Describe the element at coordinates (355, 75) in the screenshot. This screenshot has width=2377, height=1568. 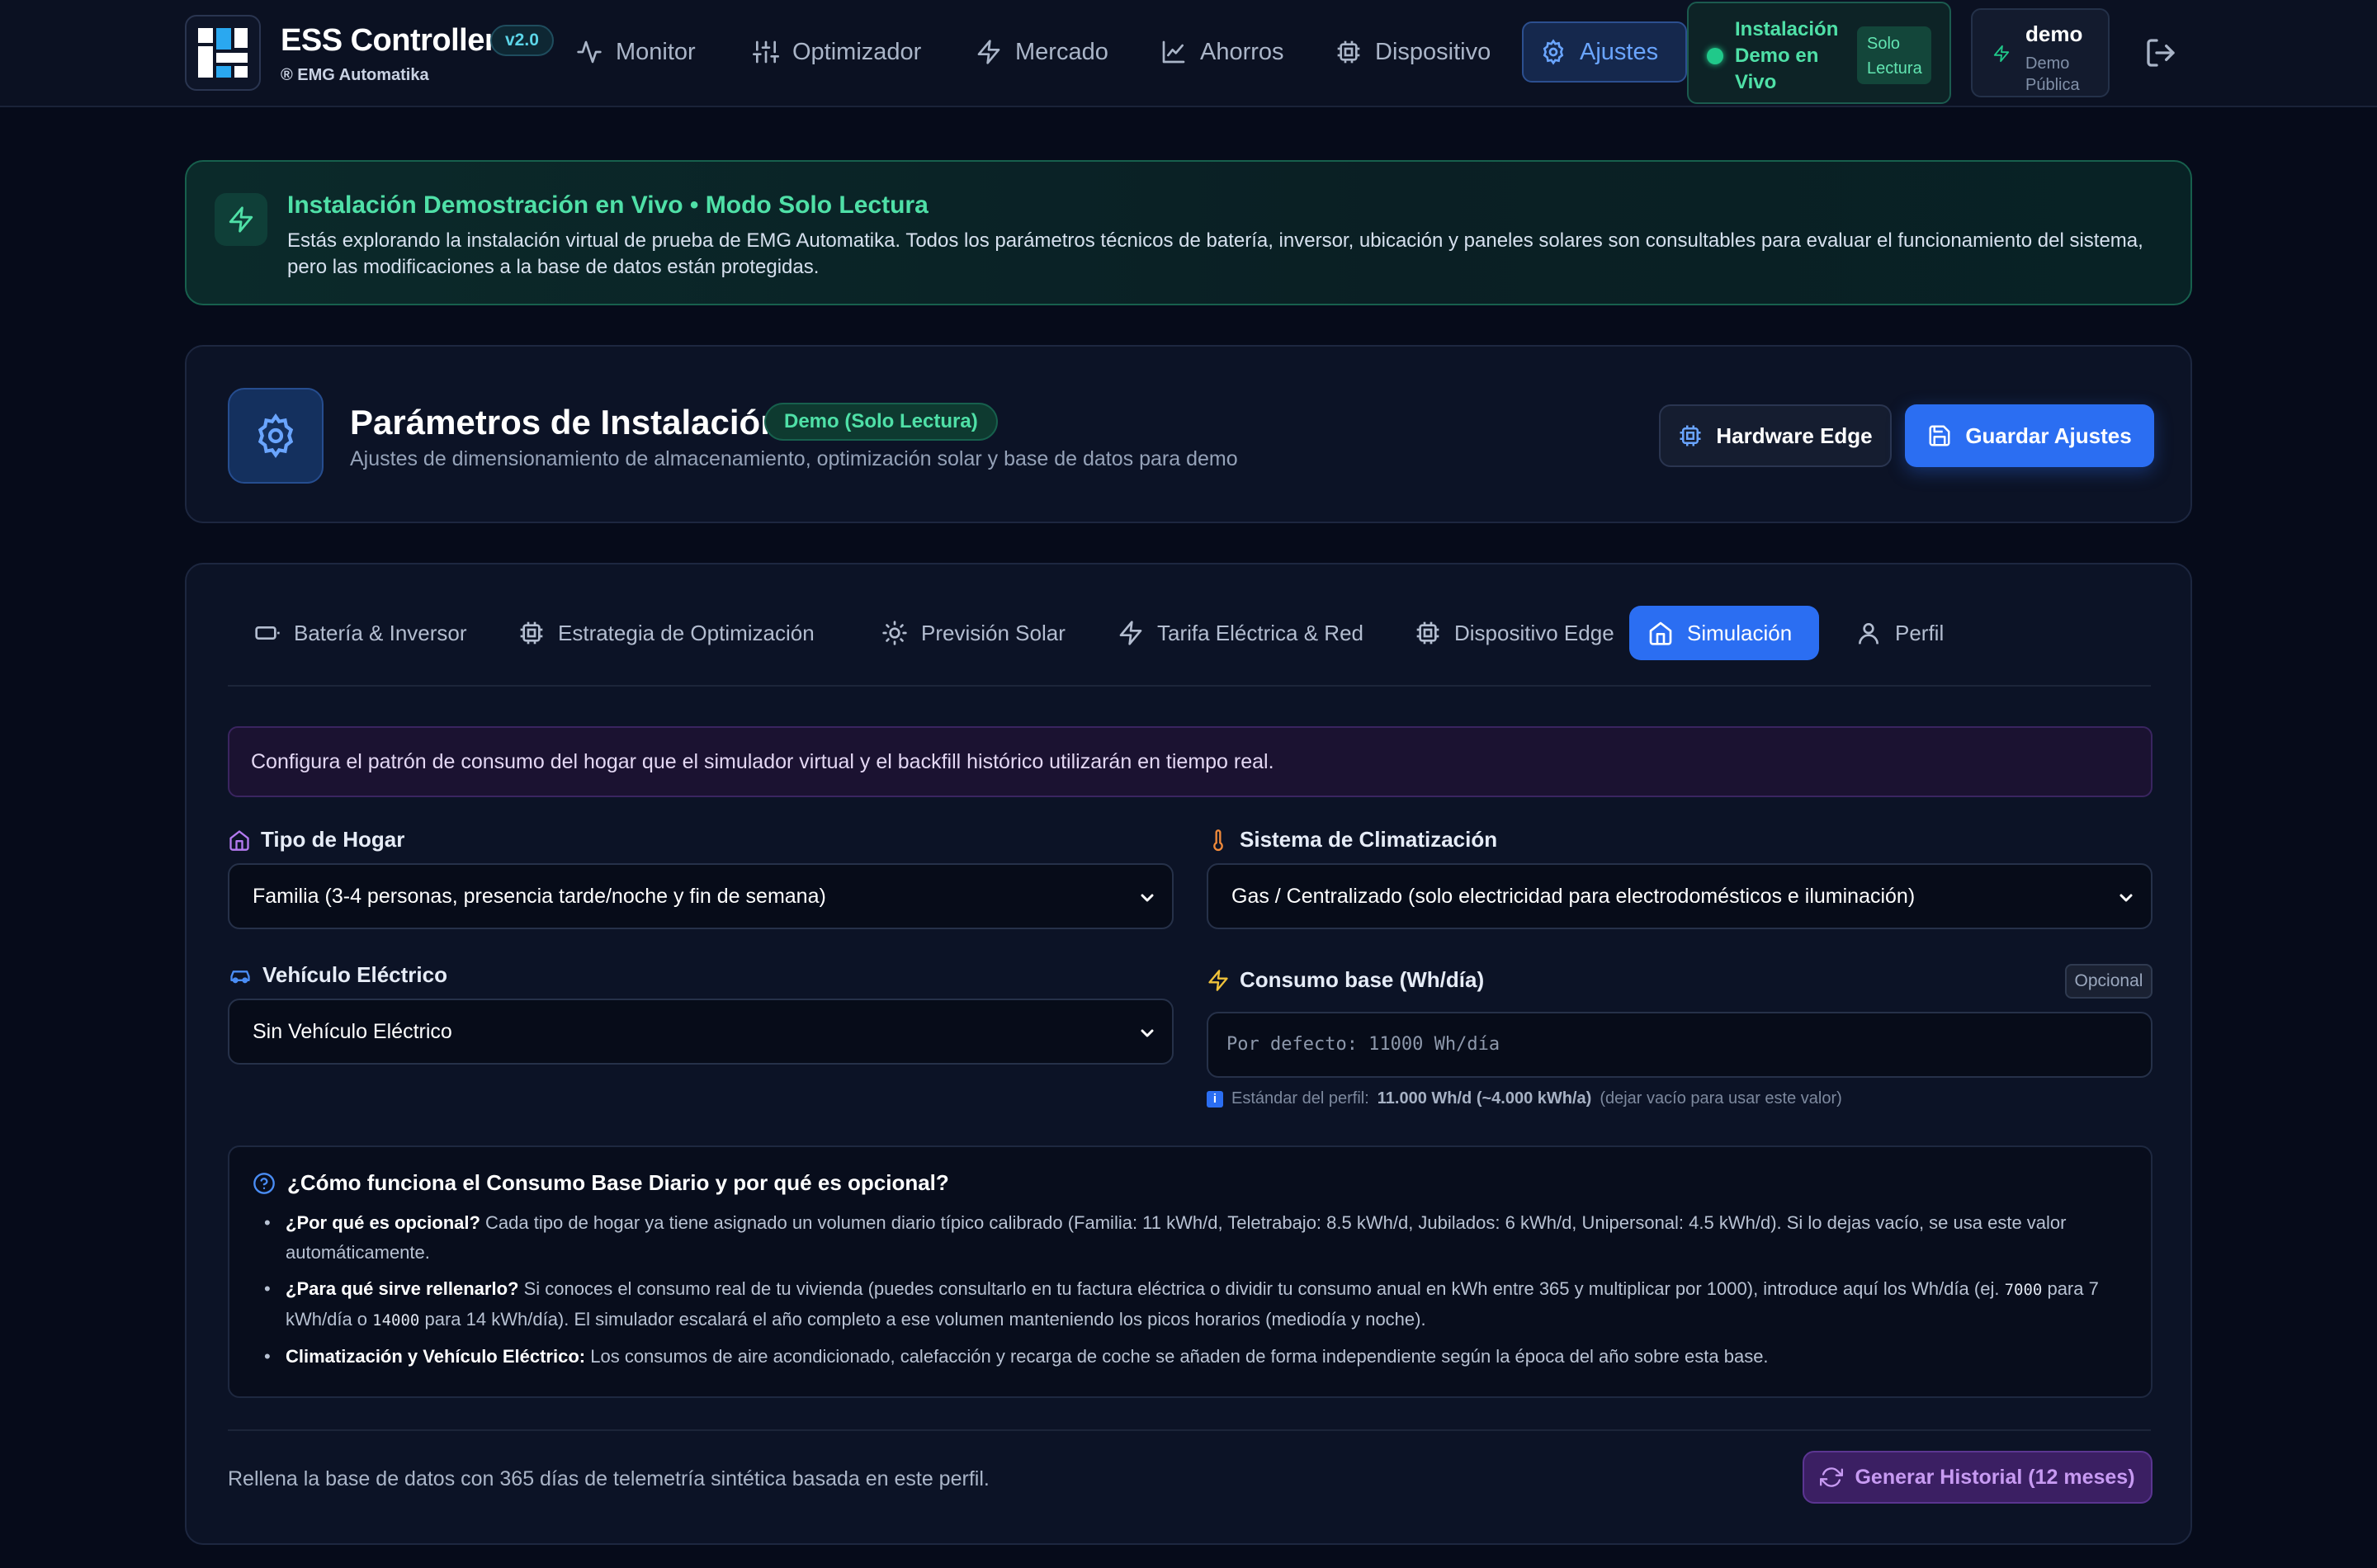
I see `app-subtitle: ® EMG Automatika` at that location.